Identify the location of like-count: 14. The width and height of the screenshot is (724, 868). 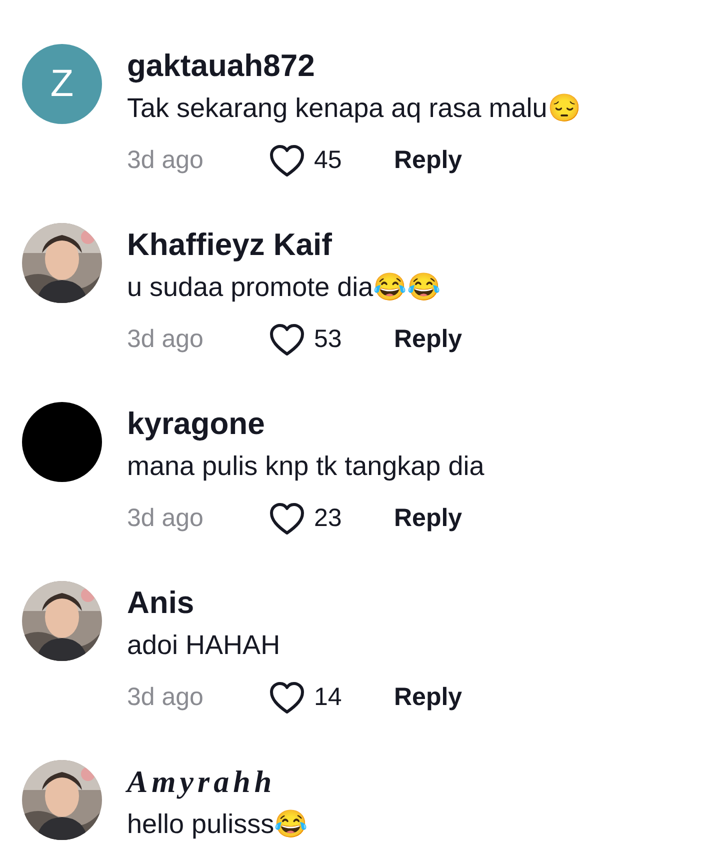
(328, 698).